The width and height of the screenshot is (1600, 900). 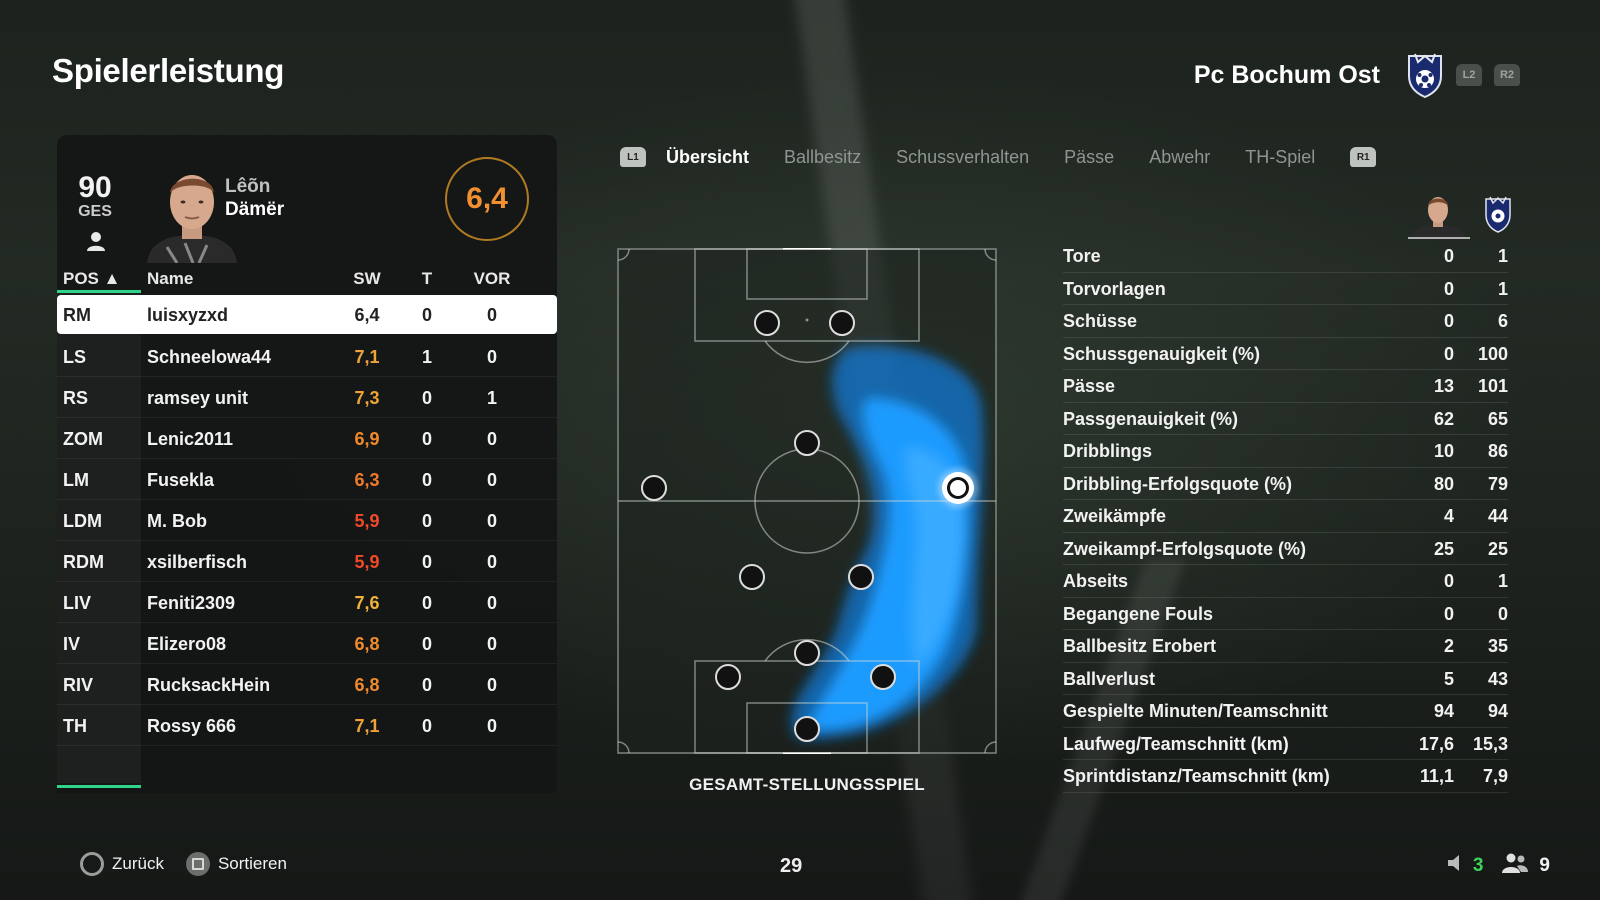 What do you see at coordinates (1502, 321) in the screenshot?
I see `stat-team-value: 6` at bounding box center [1502, 321].